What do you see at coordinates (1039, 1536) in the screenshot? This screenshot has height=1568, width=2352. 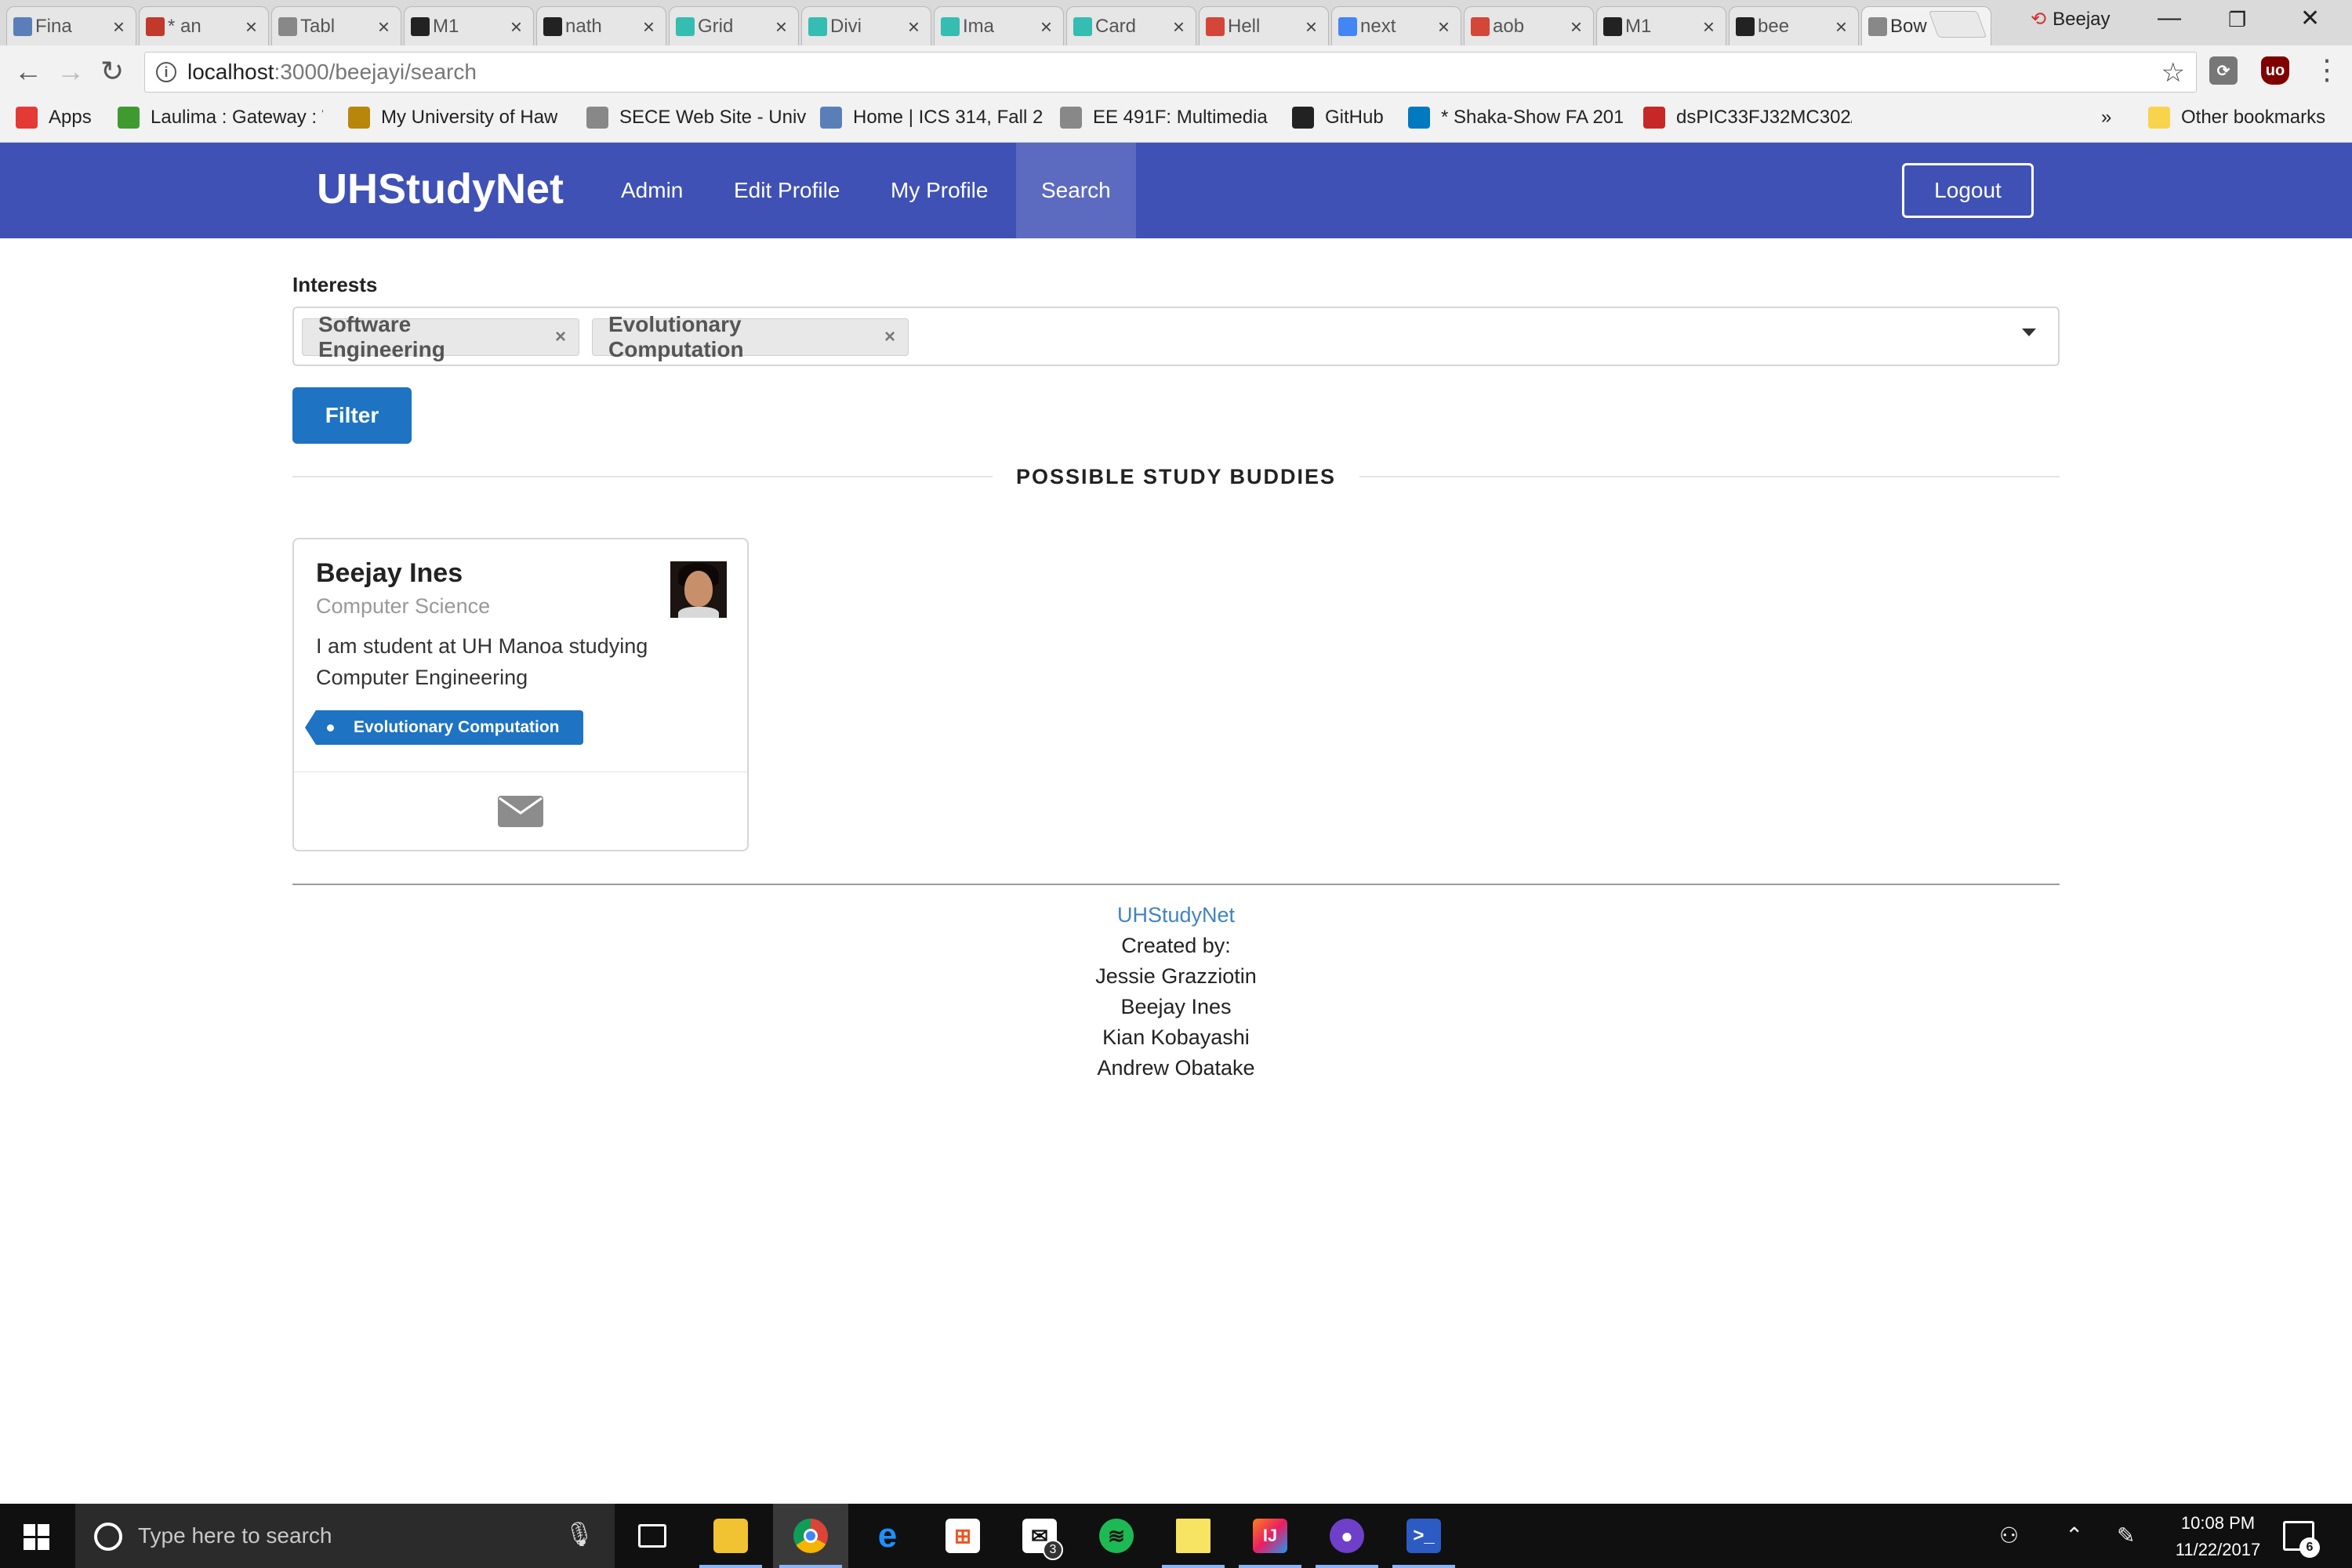 I see `mail-icon: ✉ 3` at bounding box center [1039, 1536].